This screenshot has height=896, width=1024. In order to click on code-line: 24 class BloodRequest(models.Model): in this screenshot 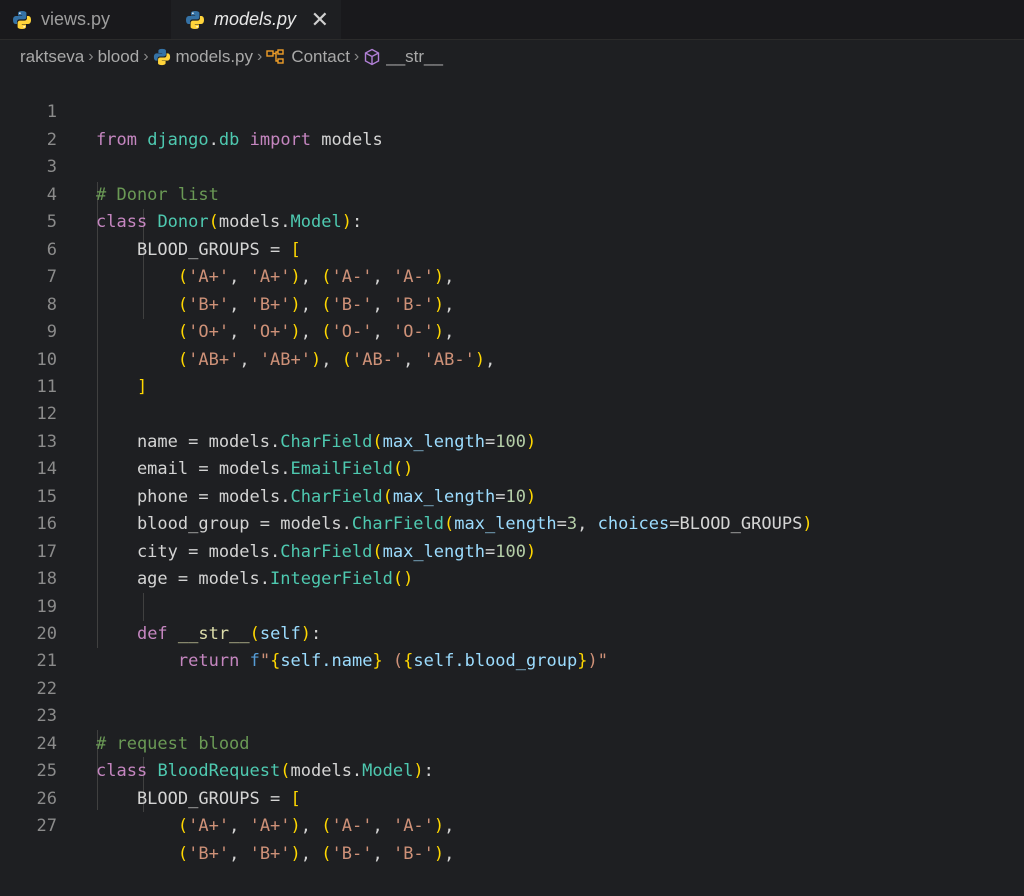, I will do `click(512, 742)`.